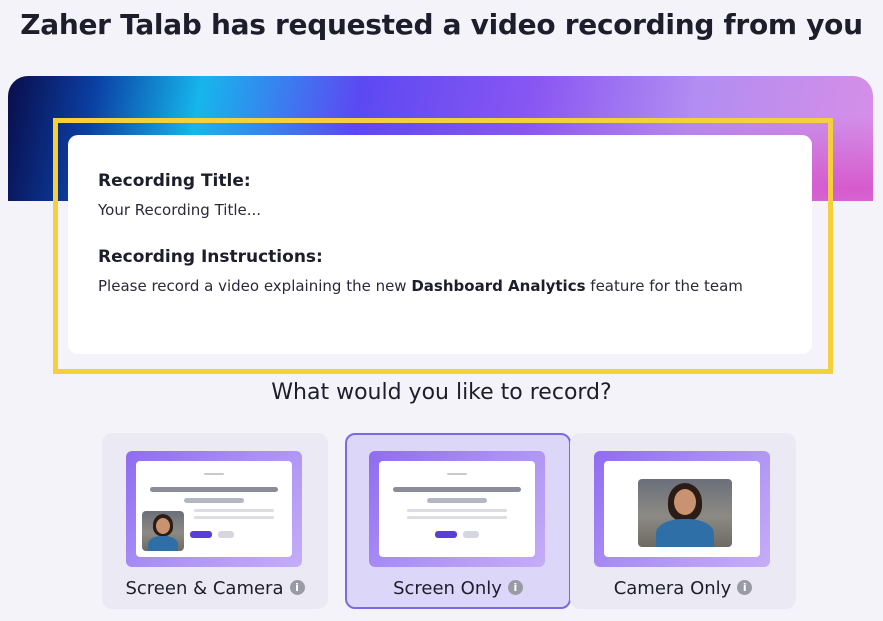  Describe the element at coordinates (204, 588) in the screenshot. I see `option-label-text: Screen & Camera` at that location.